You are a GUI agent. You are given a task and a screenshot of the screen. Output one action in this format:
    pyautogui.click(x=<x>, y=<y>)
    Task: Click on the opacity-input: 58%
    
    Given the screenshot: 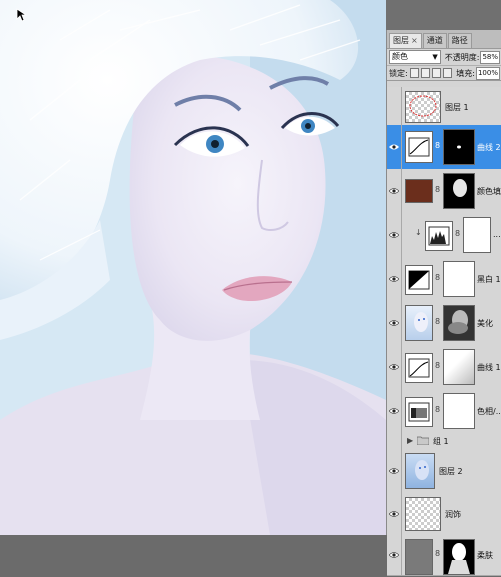 What is the action you would take?
    pyautogui.click(x=490, y=57)
    